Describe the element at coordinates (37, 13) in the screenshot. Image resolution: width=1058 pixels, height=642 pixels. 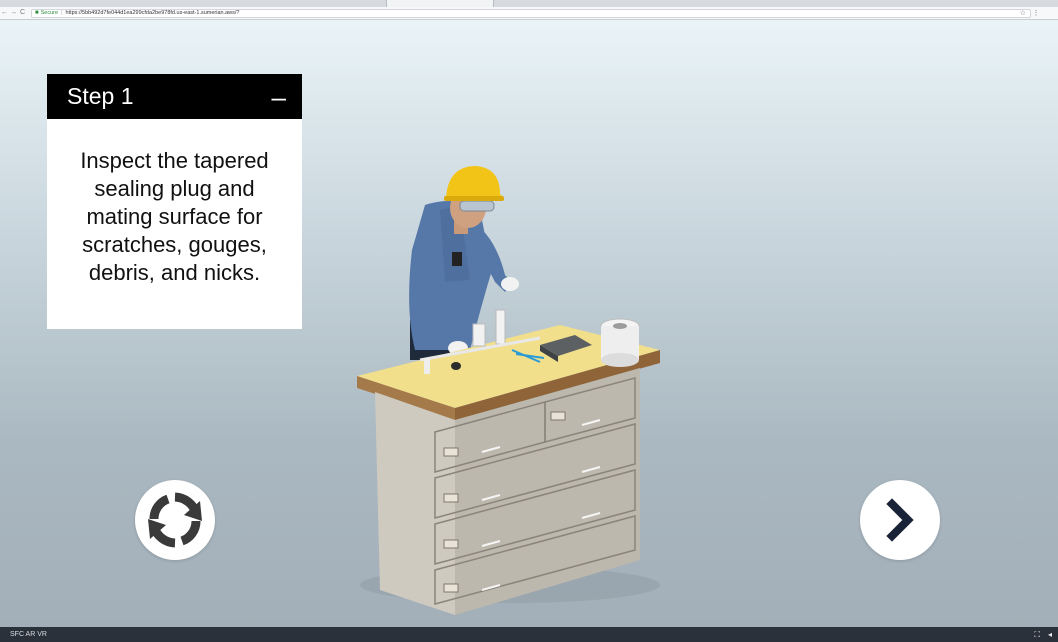
I see `lock-icon: ■` at that location.